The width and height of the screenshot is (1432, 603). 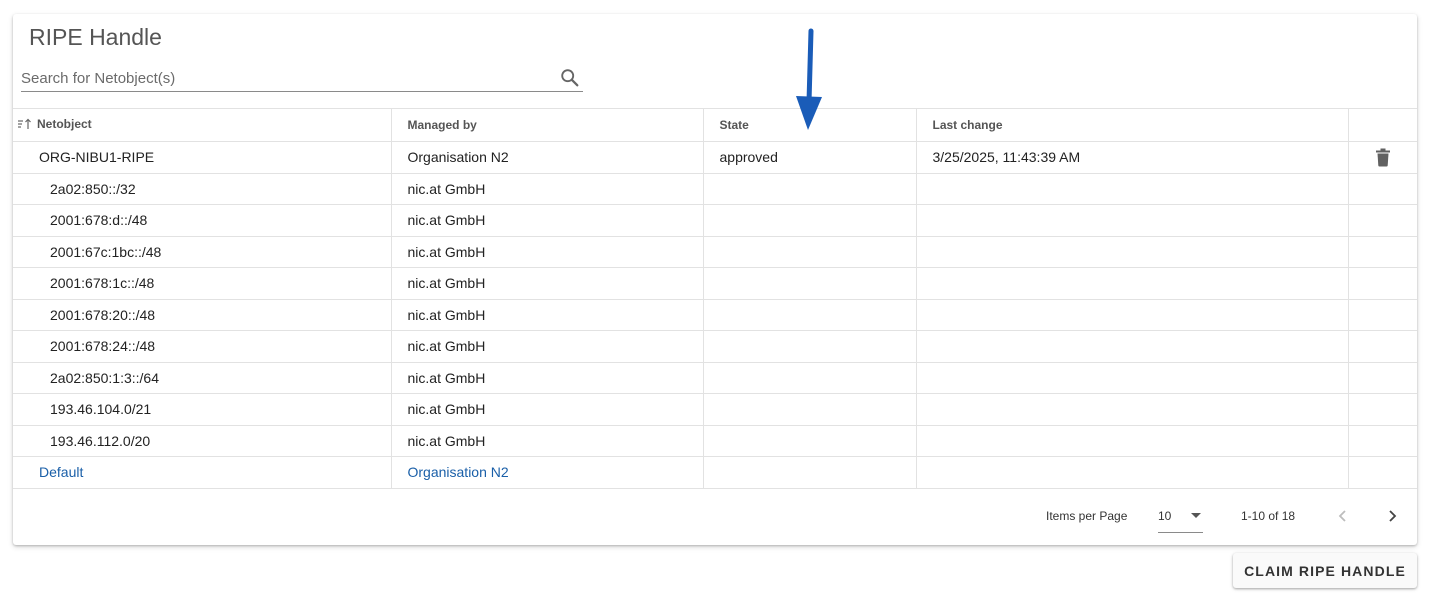 What do you see at coordinates (202, 377) in the screenshot?
I see `netobject-cell: 2a02:850:1:3::/64` at bounding box center [202, 377].